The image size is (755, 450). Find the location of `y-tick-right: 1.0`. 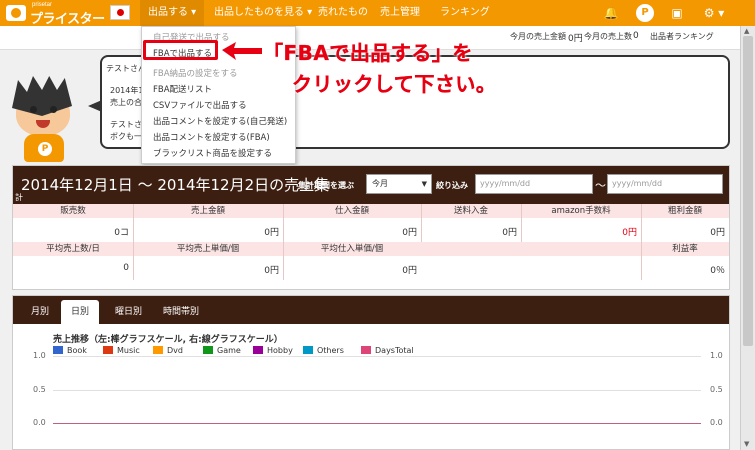

y-tick-right: 1.0 is located at coordinates (716, 355).